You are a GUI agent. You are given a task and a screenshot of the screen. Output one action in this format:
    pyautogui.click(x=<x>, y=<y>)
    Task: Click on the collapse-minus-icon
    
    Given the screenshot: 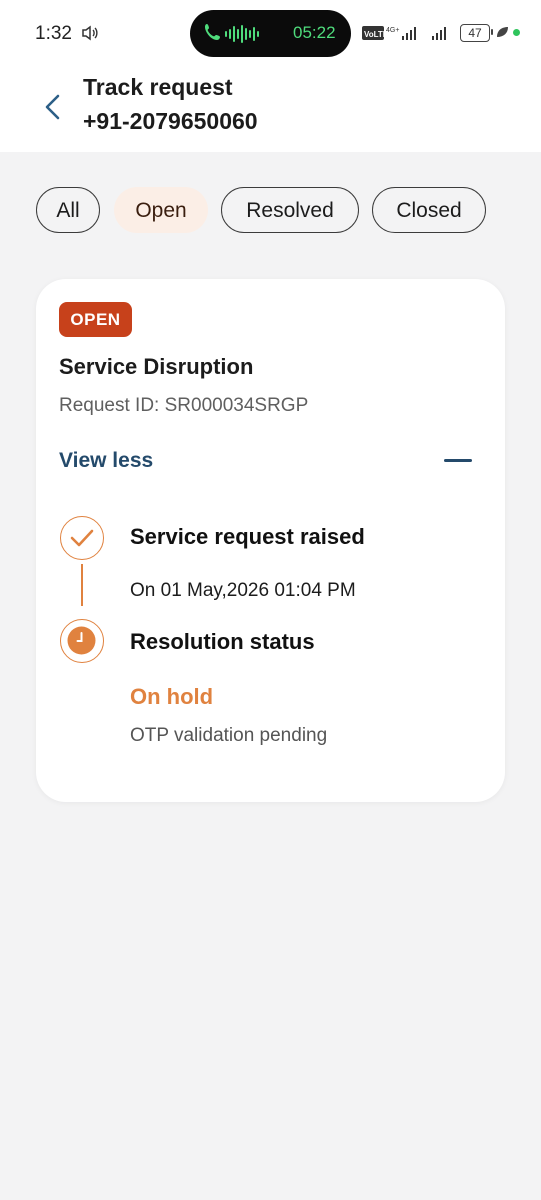 What is the action you would take?
    pyautogui.click(x=458, y=460)
    